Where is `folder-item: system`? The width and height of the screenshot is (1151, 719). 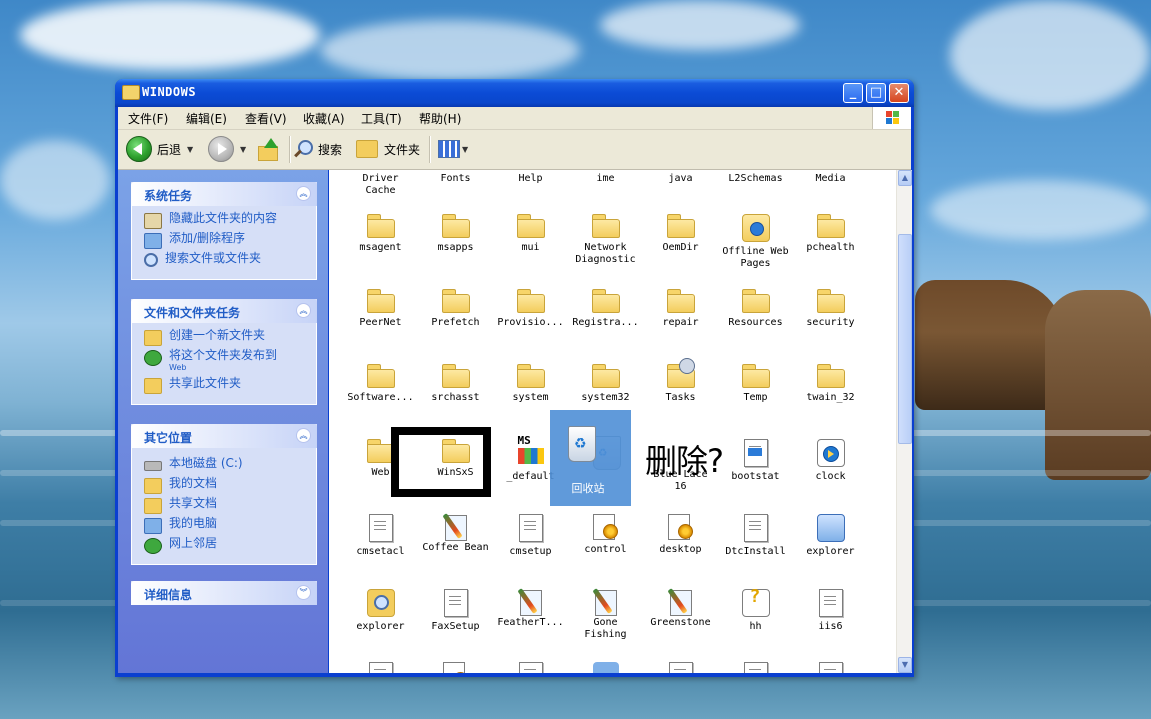
folder-item: system is located at coordinates (530, 384).